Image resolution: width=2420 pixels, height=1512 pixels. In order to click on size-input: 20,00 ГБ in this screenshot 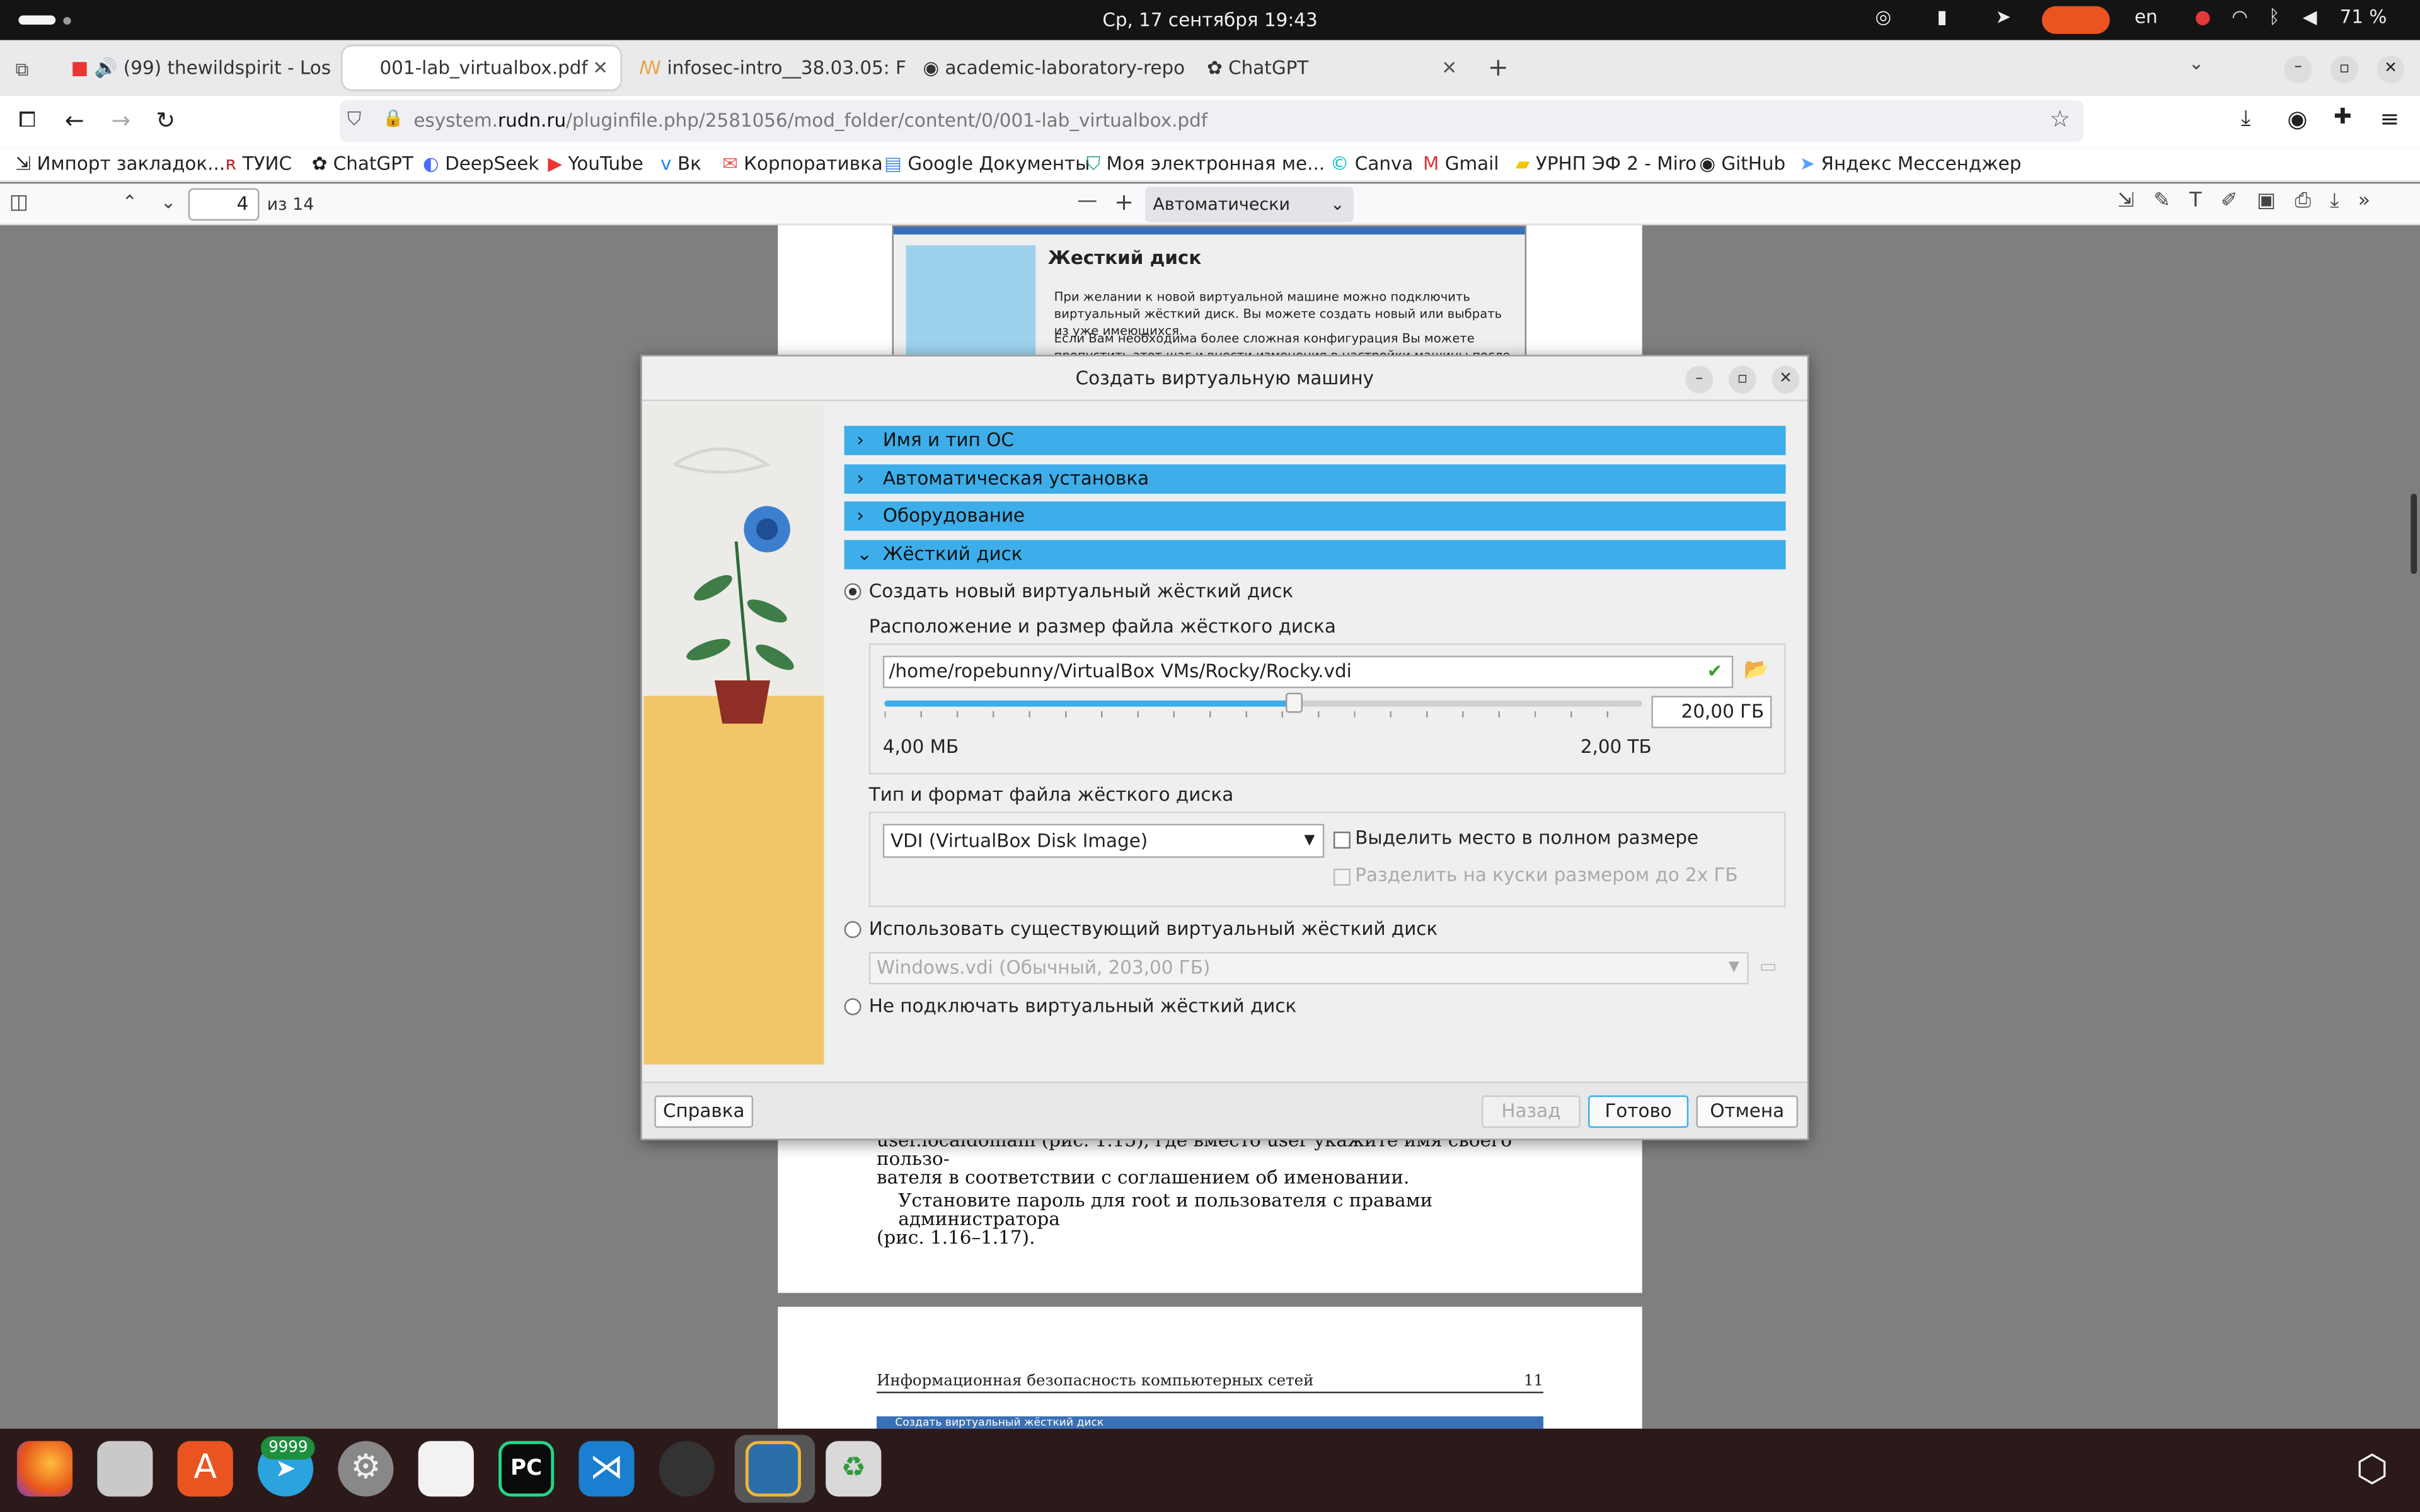, I will do `click(1712, 712)`.